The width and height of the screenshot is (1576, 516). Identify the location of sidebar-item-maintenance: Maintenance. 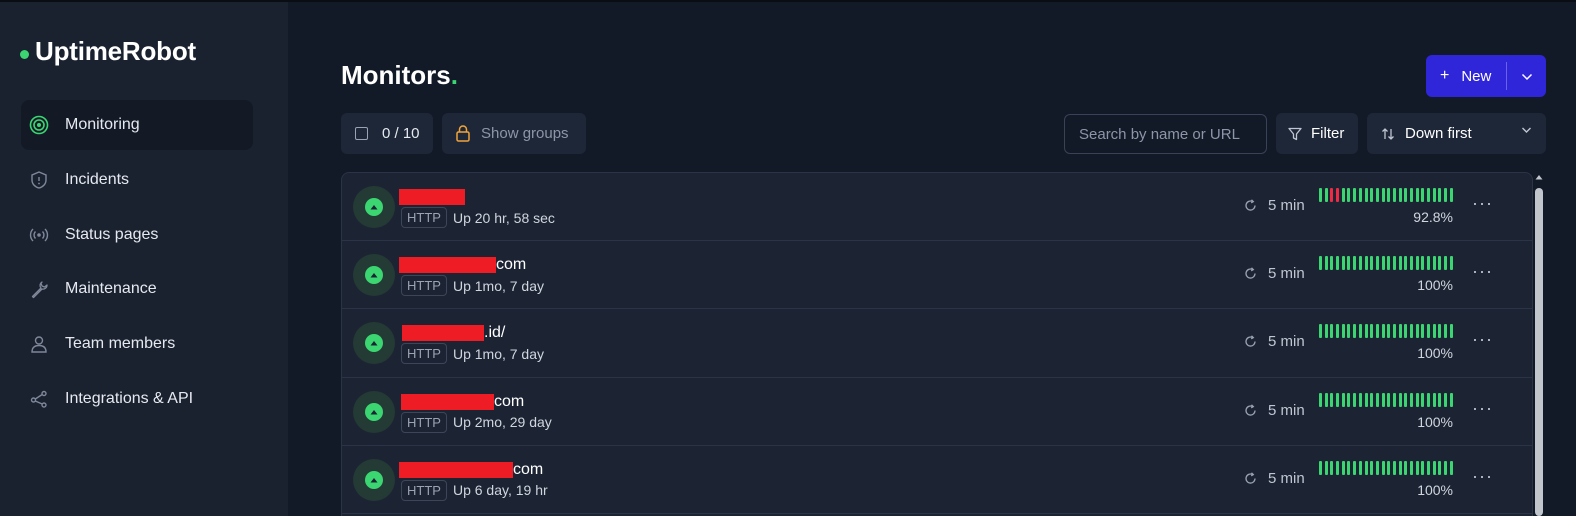
(137, 289).